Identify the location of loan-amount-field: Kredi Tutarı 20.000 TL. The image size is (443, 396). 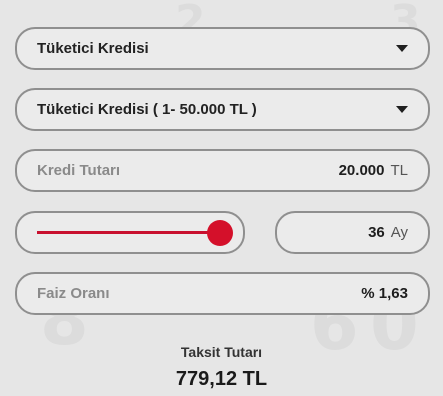
(222, 170).